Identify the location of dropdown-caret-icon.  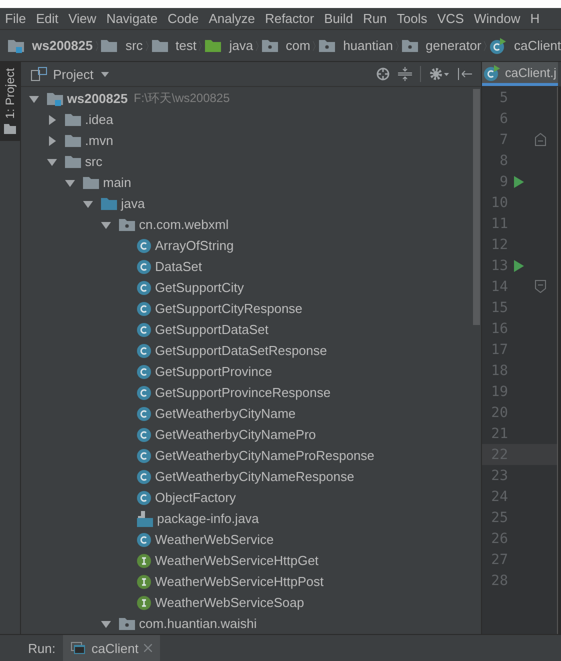
(105, 74).